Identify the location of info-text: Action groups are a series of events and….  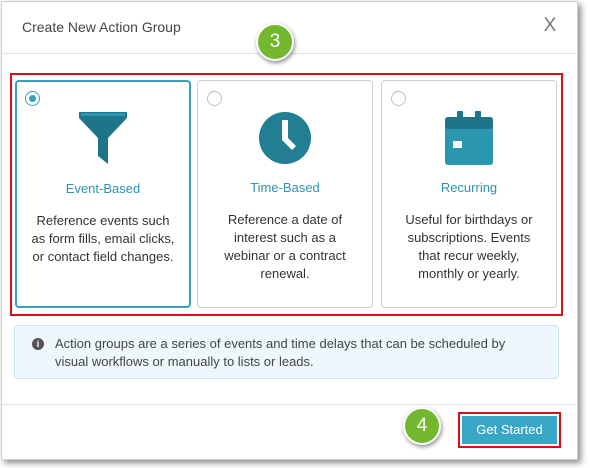
(280, 352).